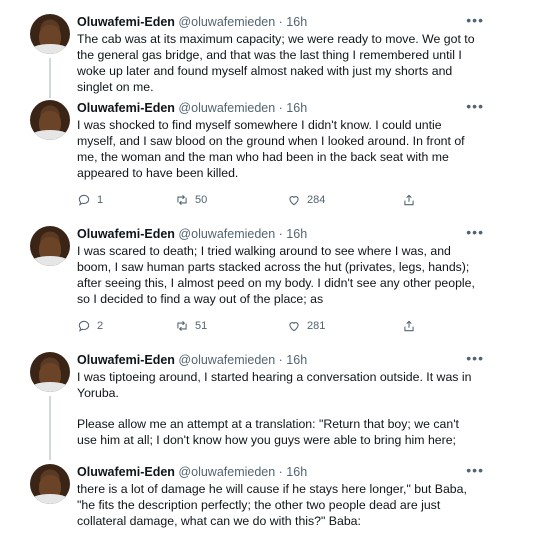 Image resolution: width=537 pixels, height=537 pixels. What do you see at coordinates (191, 200) in the screenshot?
I see `retweet-button: 50` at bounding box center [191, 200].